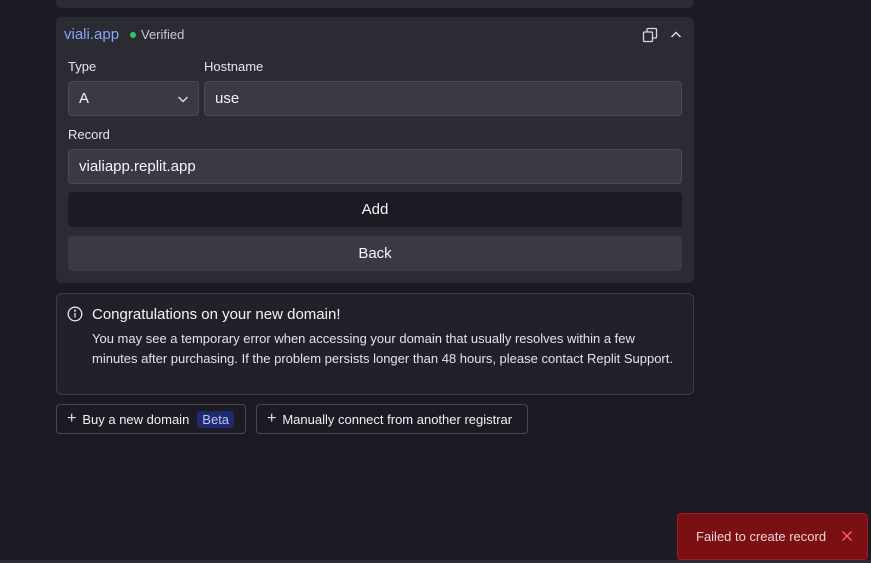 The width and height of the screenshot is (871, 563). I want to click on copy-icon, so click(650, 35).